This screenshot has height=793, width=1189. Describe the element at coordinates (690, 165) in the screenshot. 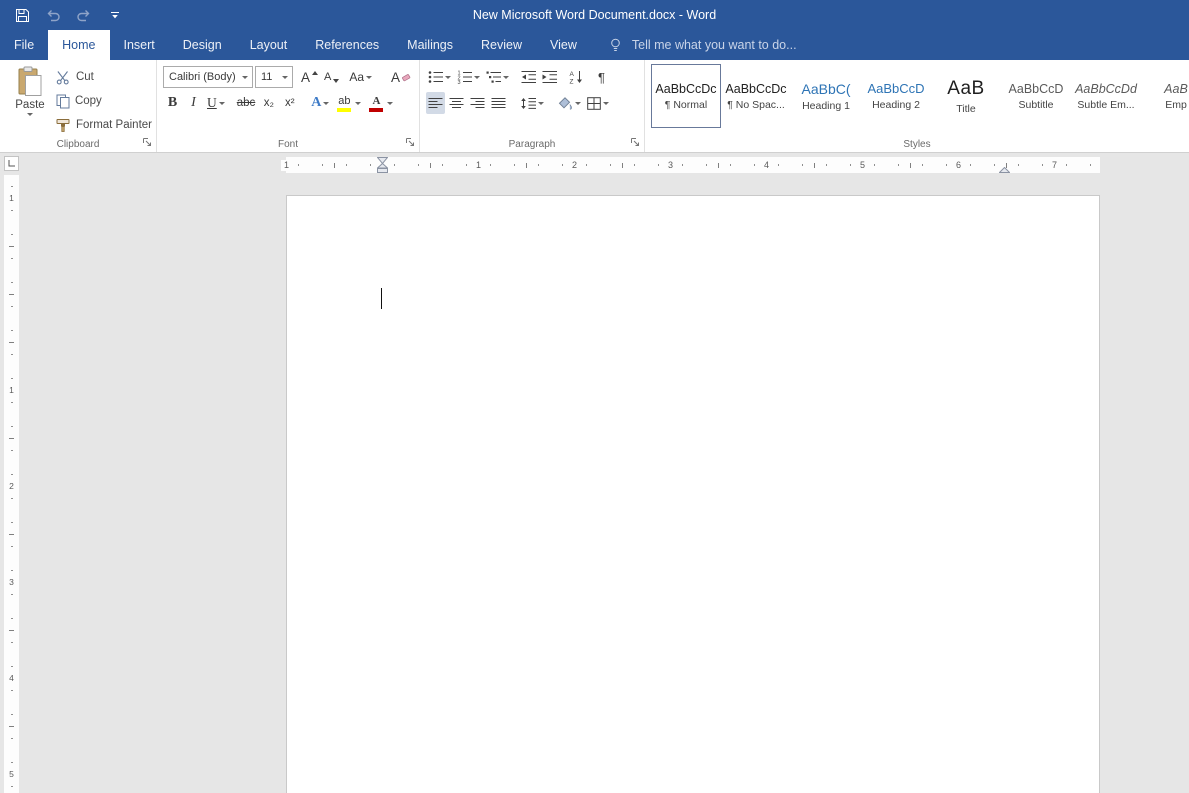

I see `horizontal-ruler: 1 1 2 3 4 5 6 7` at that location.